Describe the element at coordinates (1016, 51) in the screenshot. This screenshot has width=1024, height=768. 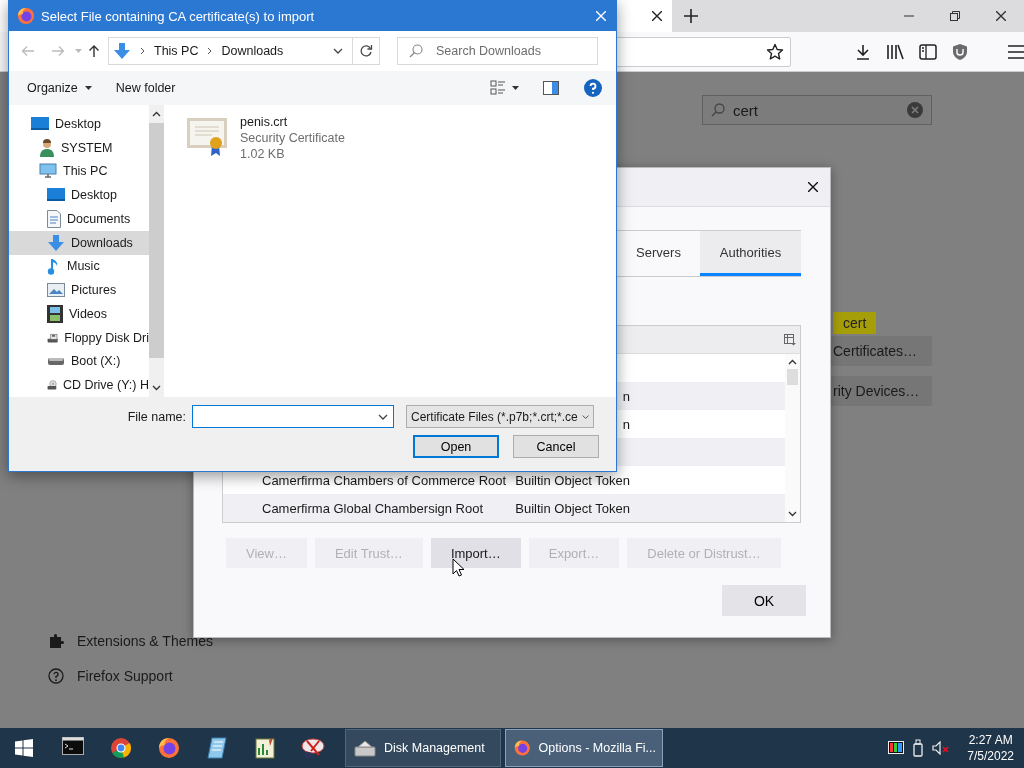
I see `menu-icon` at that location.